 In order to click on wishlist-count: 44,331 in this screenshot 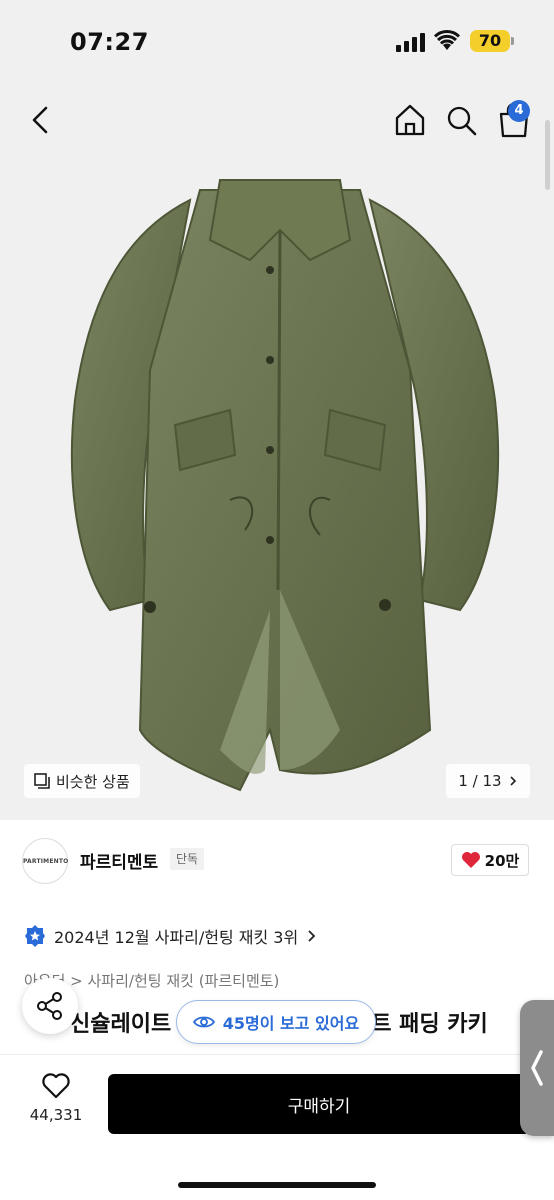, I will do `click(56, 1115)`.